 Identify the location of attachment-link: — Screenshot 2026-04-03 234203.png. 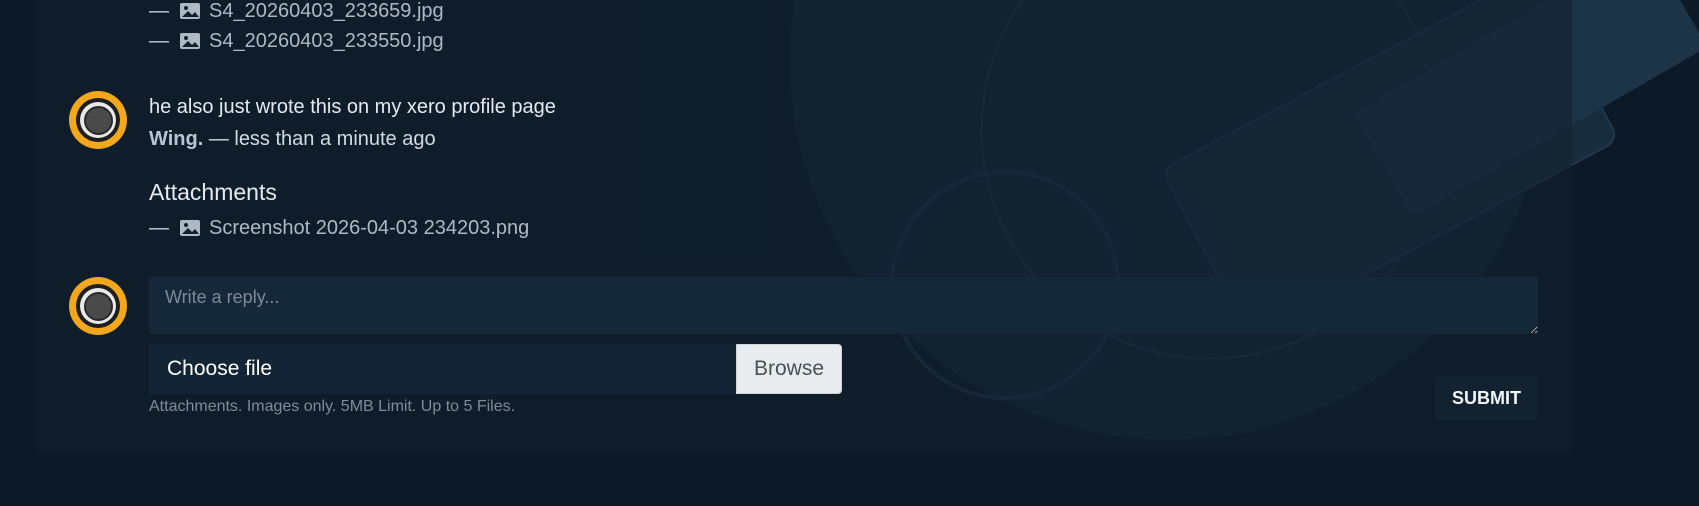
(339, 228).